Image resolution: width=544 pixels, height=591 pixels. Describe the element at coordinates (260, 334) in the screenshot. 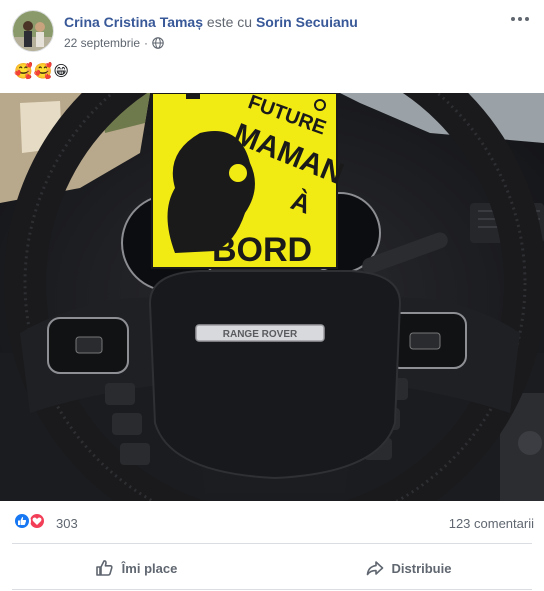

I see `badge-text: RANGE ROVER` at that location.